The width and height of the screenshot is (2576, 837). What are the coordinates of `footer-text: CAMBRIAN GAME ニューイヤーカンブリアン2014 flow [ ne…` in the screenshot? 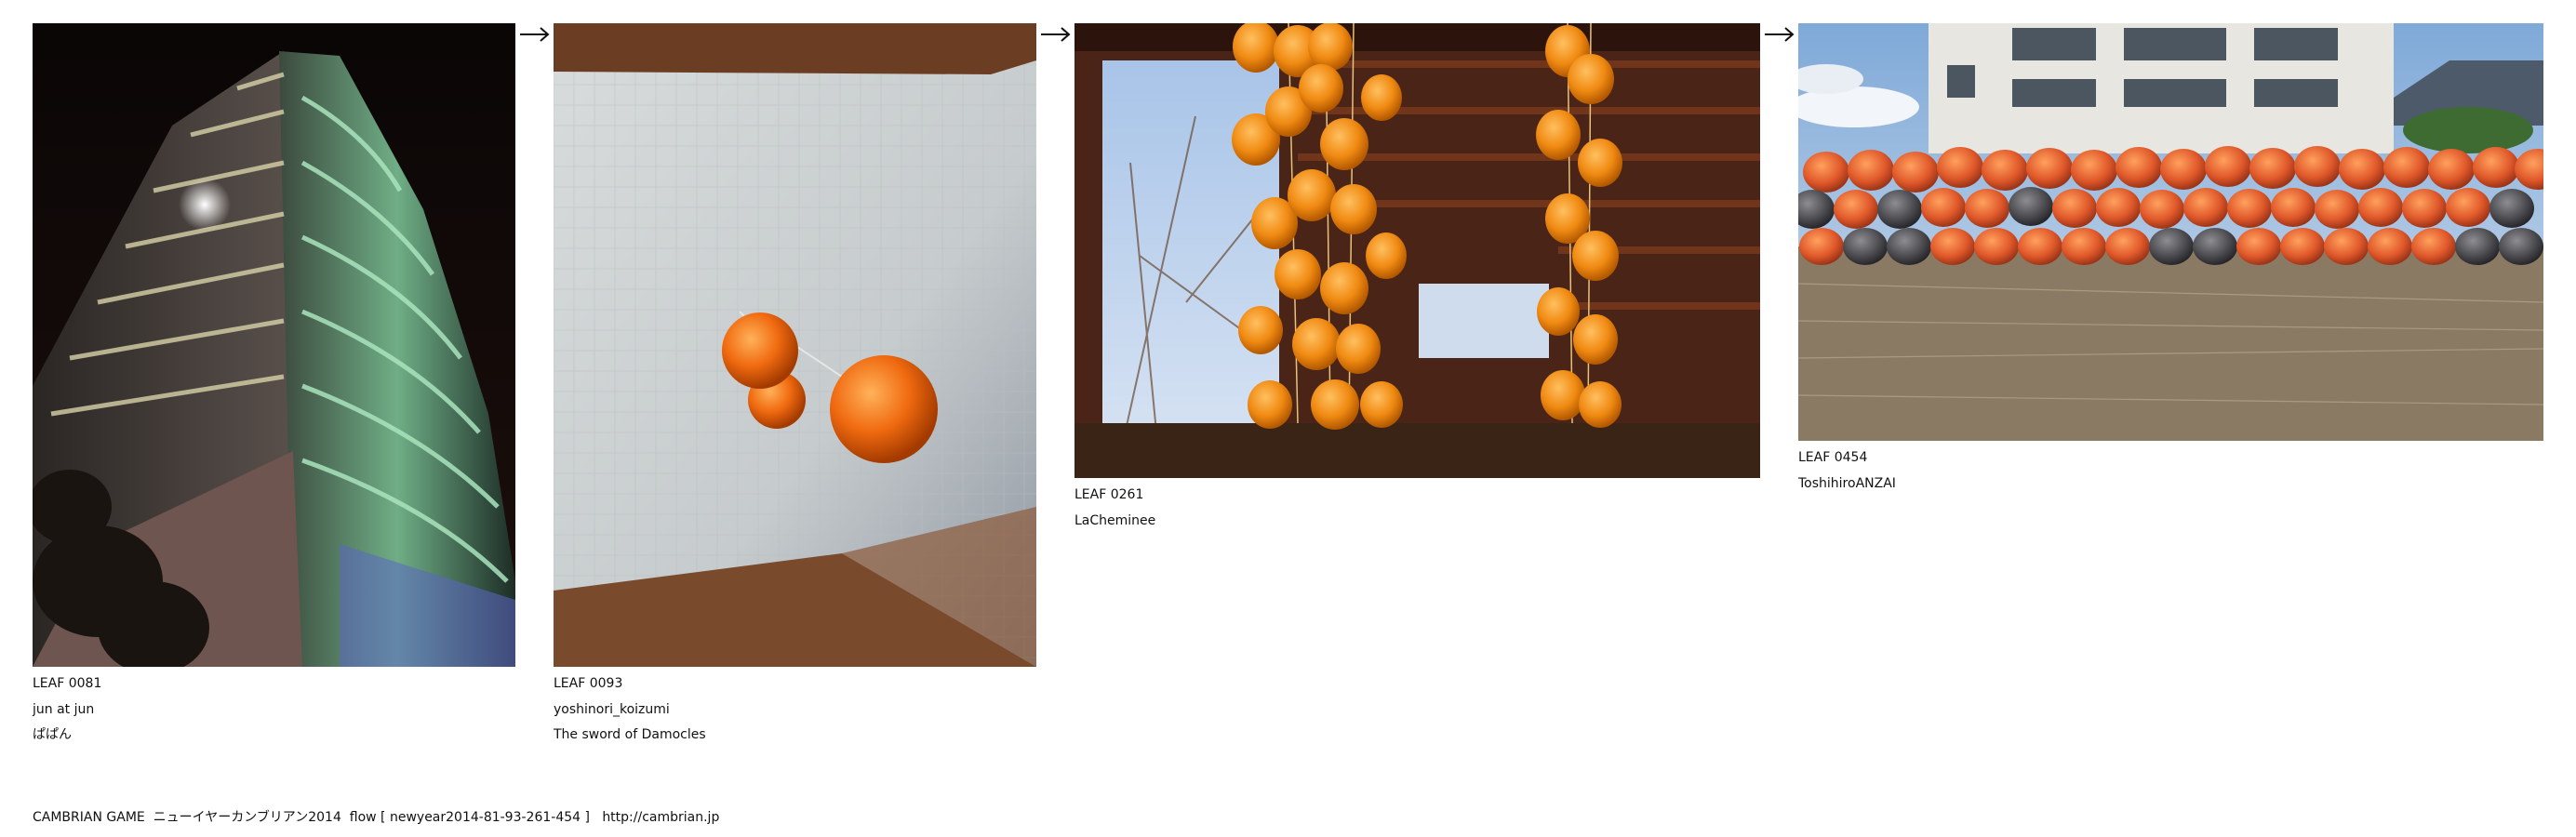 It's located at (318, 817).